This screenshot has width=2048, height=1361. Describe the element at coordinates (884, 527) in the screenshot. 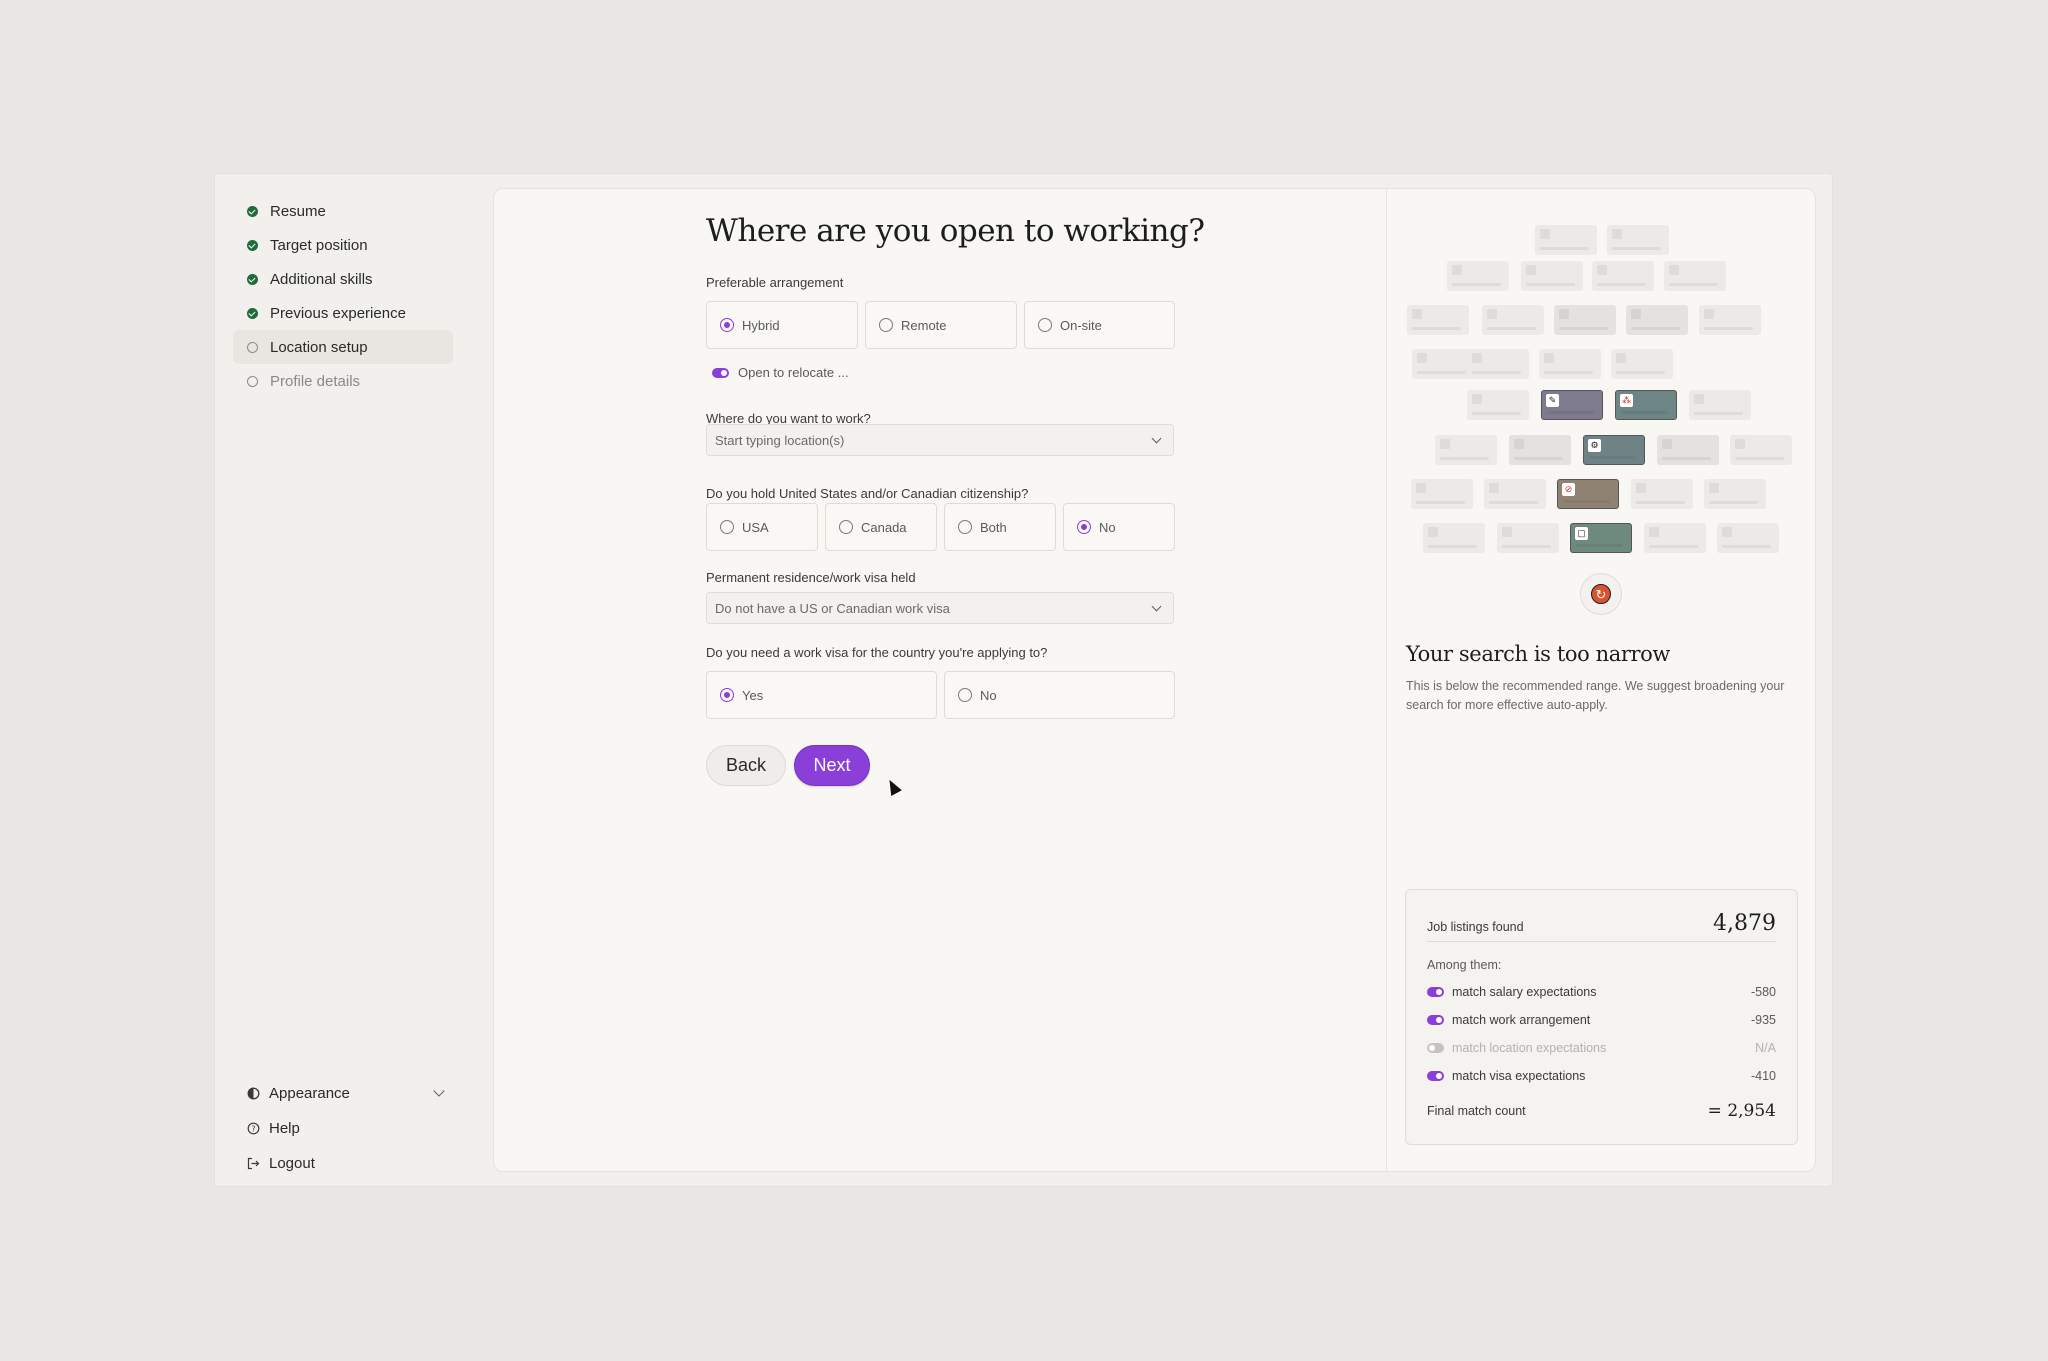

I see `option-label: Canada` at that location.